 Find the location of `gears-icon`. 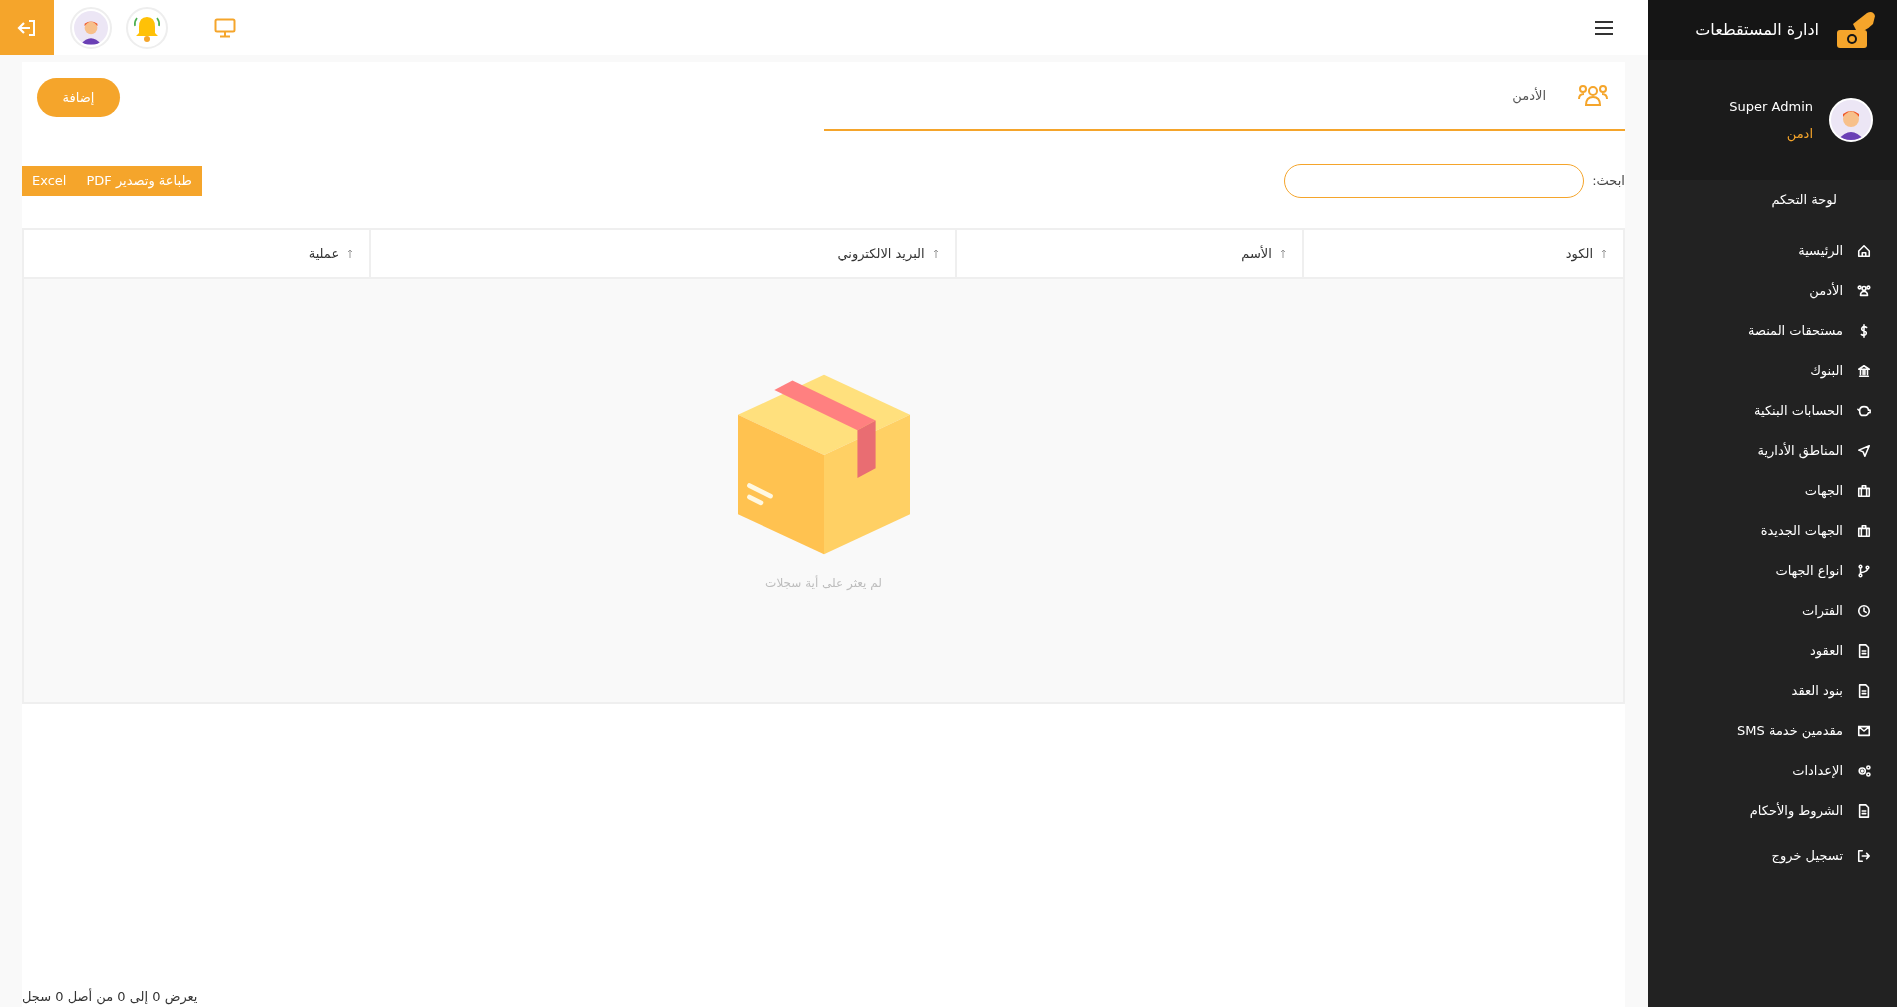

gears-icon is located at coordinates (1864, 771).